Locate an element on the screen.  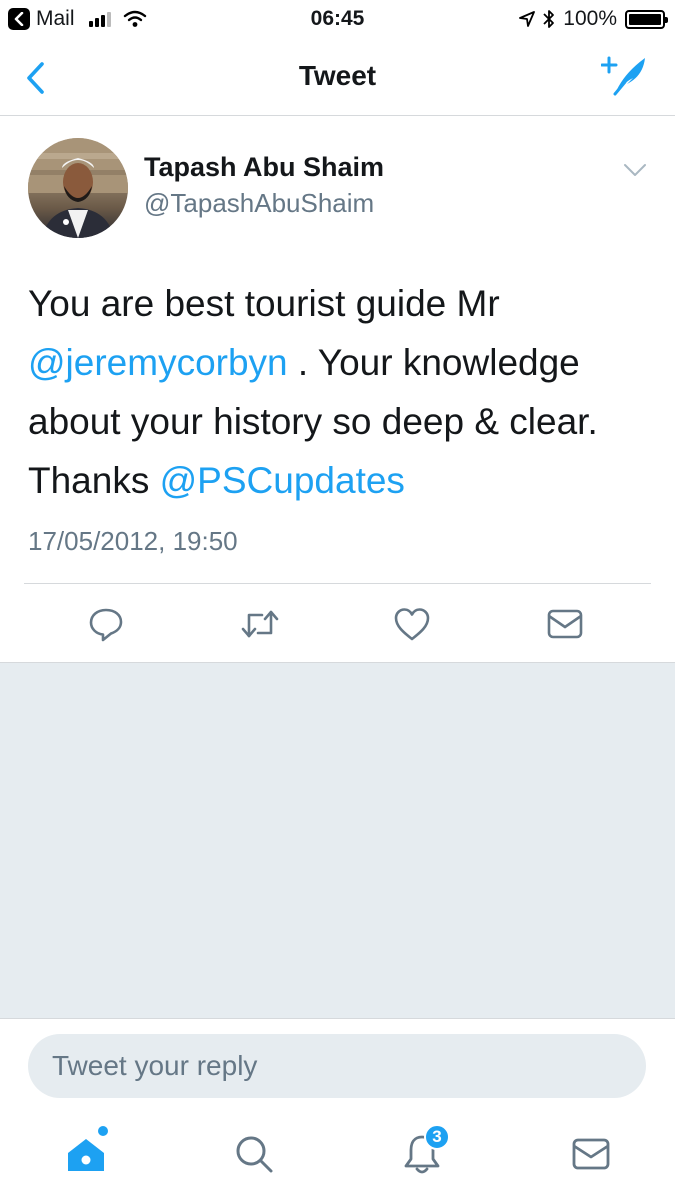
messages-icon is located at coordinates (591, 1154).